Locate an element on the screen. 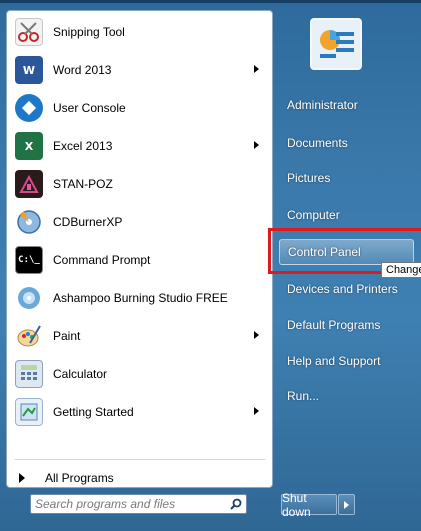 The height and width of the screenshot is (531, 421). calculator-icon is located at coordinates (29, 374).